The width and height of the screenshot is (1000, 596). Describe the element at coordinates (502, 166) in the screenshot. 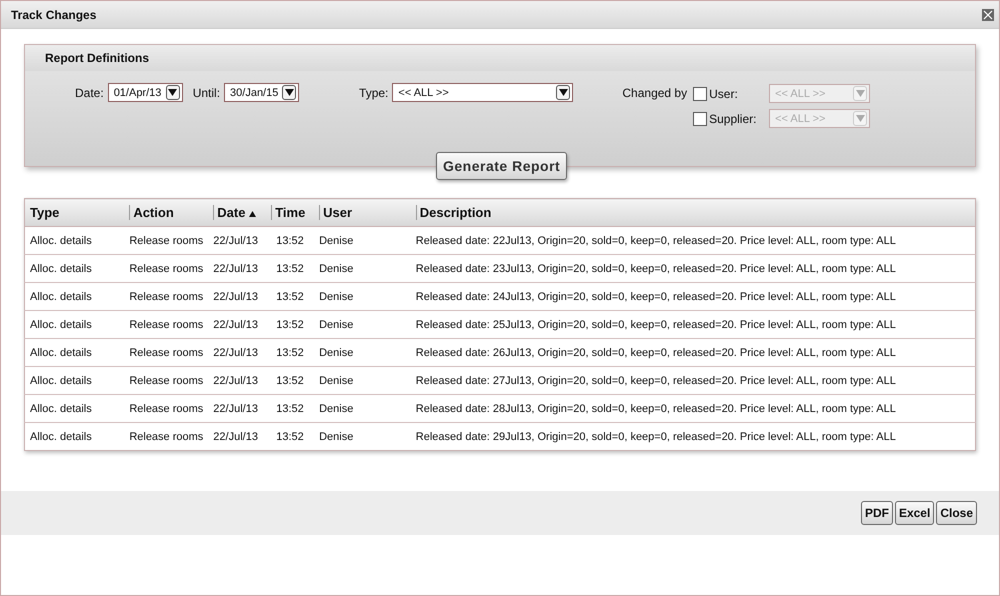

I see `generate-report-button: Generate Report` at that location.